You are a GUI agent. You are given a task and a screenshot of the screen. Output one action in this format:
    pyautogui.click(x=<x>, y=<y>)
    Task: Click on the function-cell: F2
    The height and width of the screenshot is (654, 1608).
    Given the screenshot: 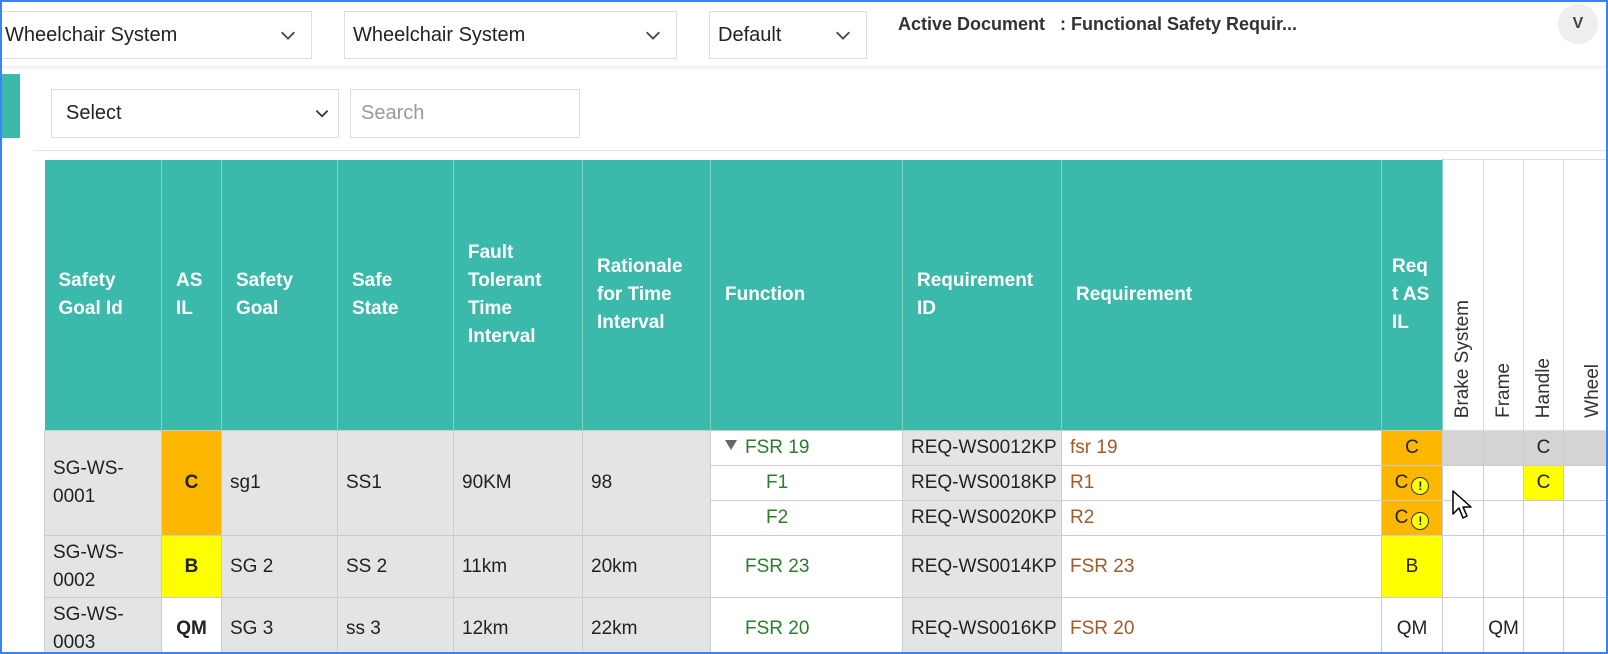 What is the action you would take?
    pyautogui.click(x=806, y=518)
    